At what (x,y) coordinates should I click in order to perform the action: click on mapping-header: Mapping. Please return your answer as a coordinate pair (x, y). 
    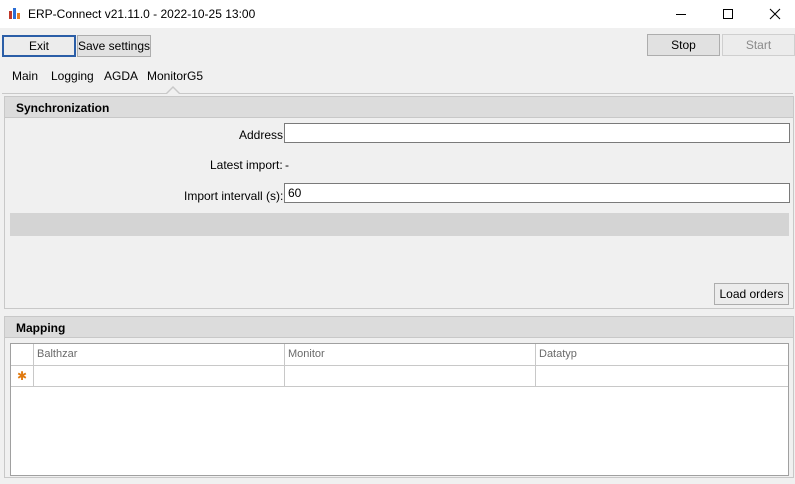
    Looking at the image, I should click on (399, 327).